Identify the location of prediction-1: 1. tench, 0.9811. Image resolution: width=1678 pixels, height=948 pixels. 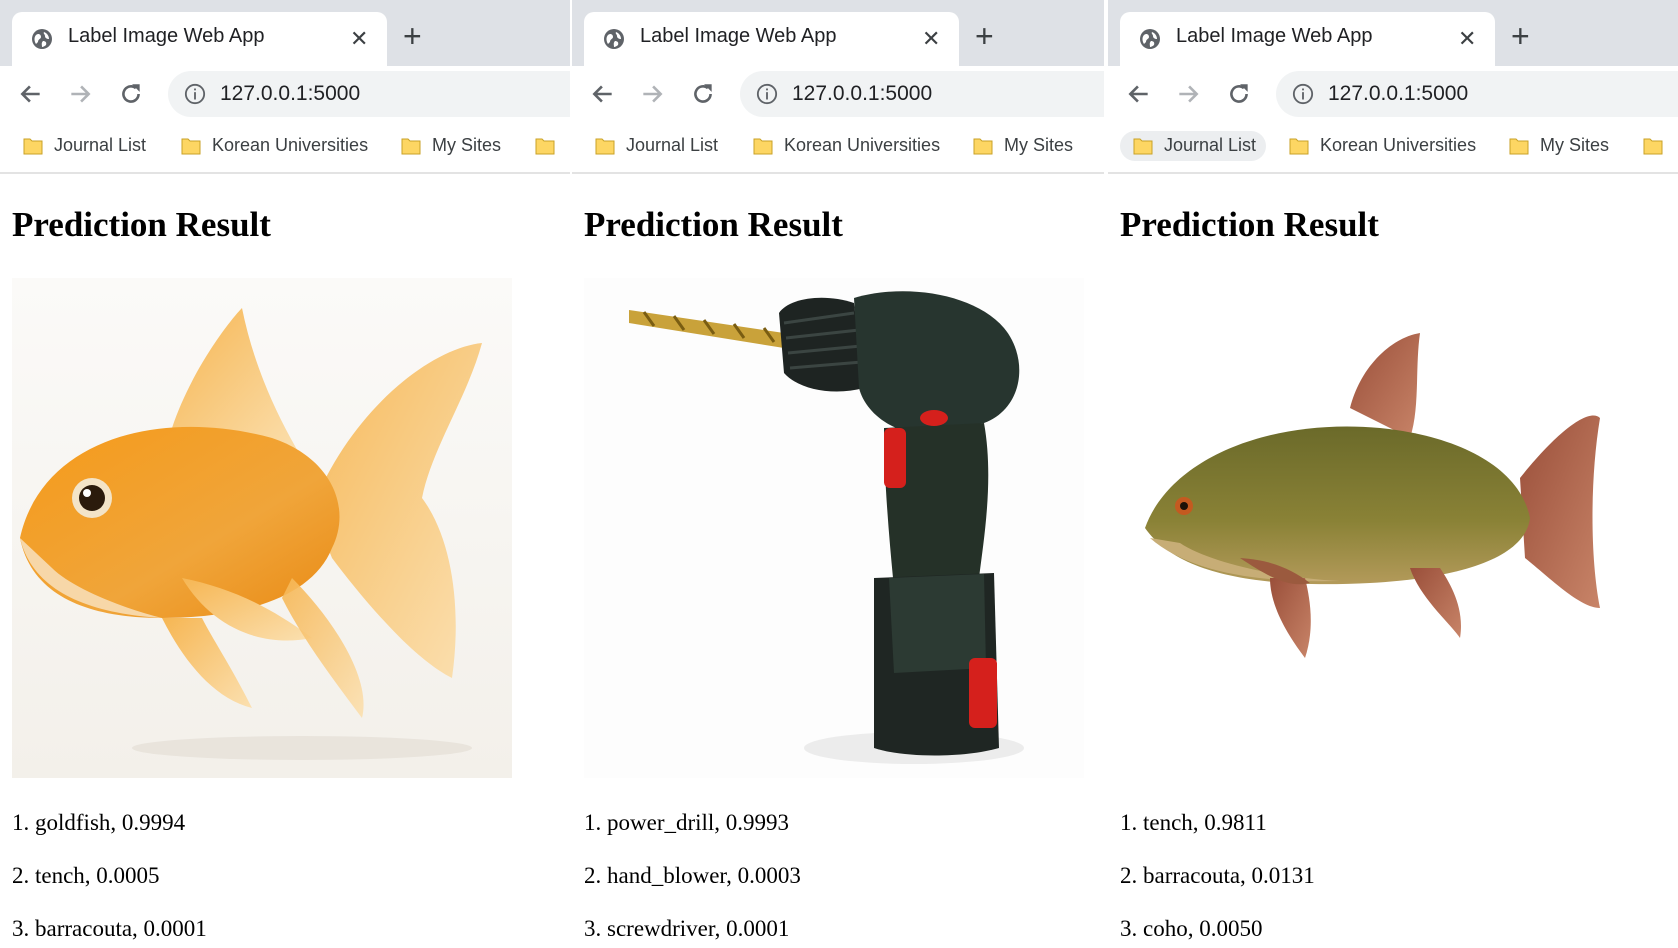
(1193, 822).